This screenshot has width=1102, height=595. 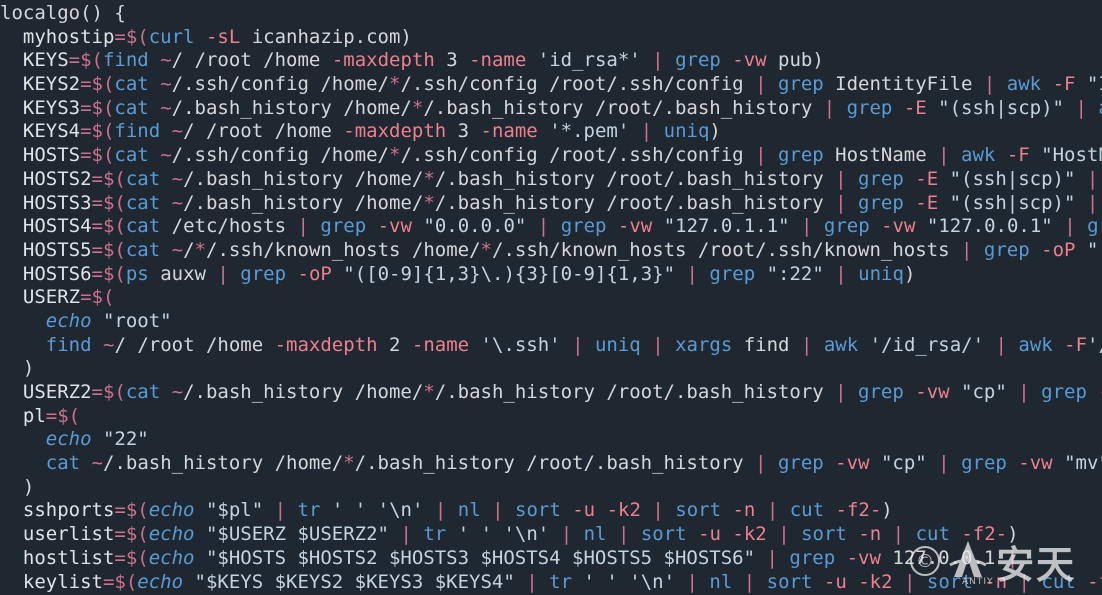 I want to click on code-token-var: HOSTS2, so click(x=57, y=178).